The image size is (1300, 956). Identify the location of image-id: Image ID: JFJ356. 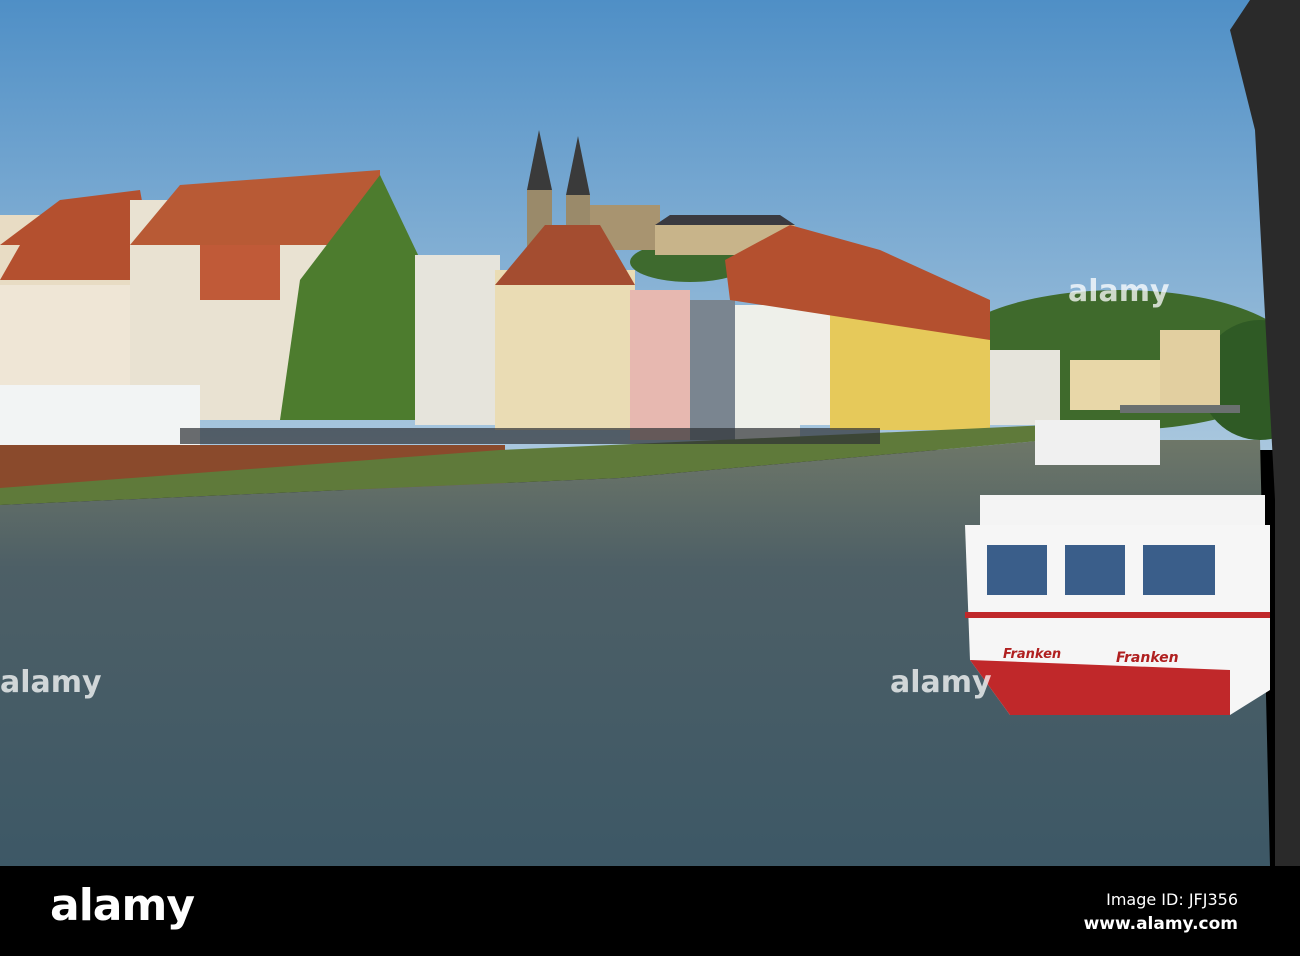
(1172, 899).